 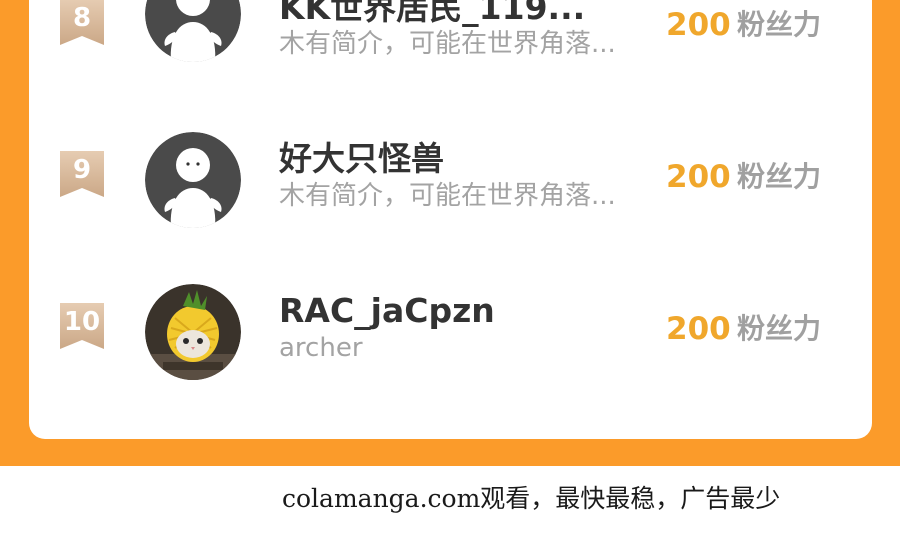 What do you see at coordinates (82, 18) in the screenshot?
I see `rank-number: 8` at bounding box center [82, 18].